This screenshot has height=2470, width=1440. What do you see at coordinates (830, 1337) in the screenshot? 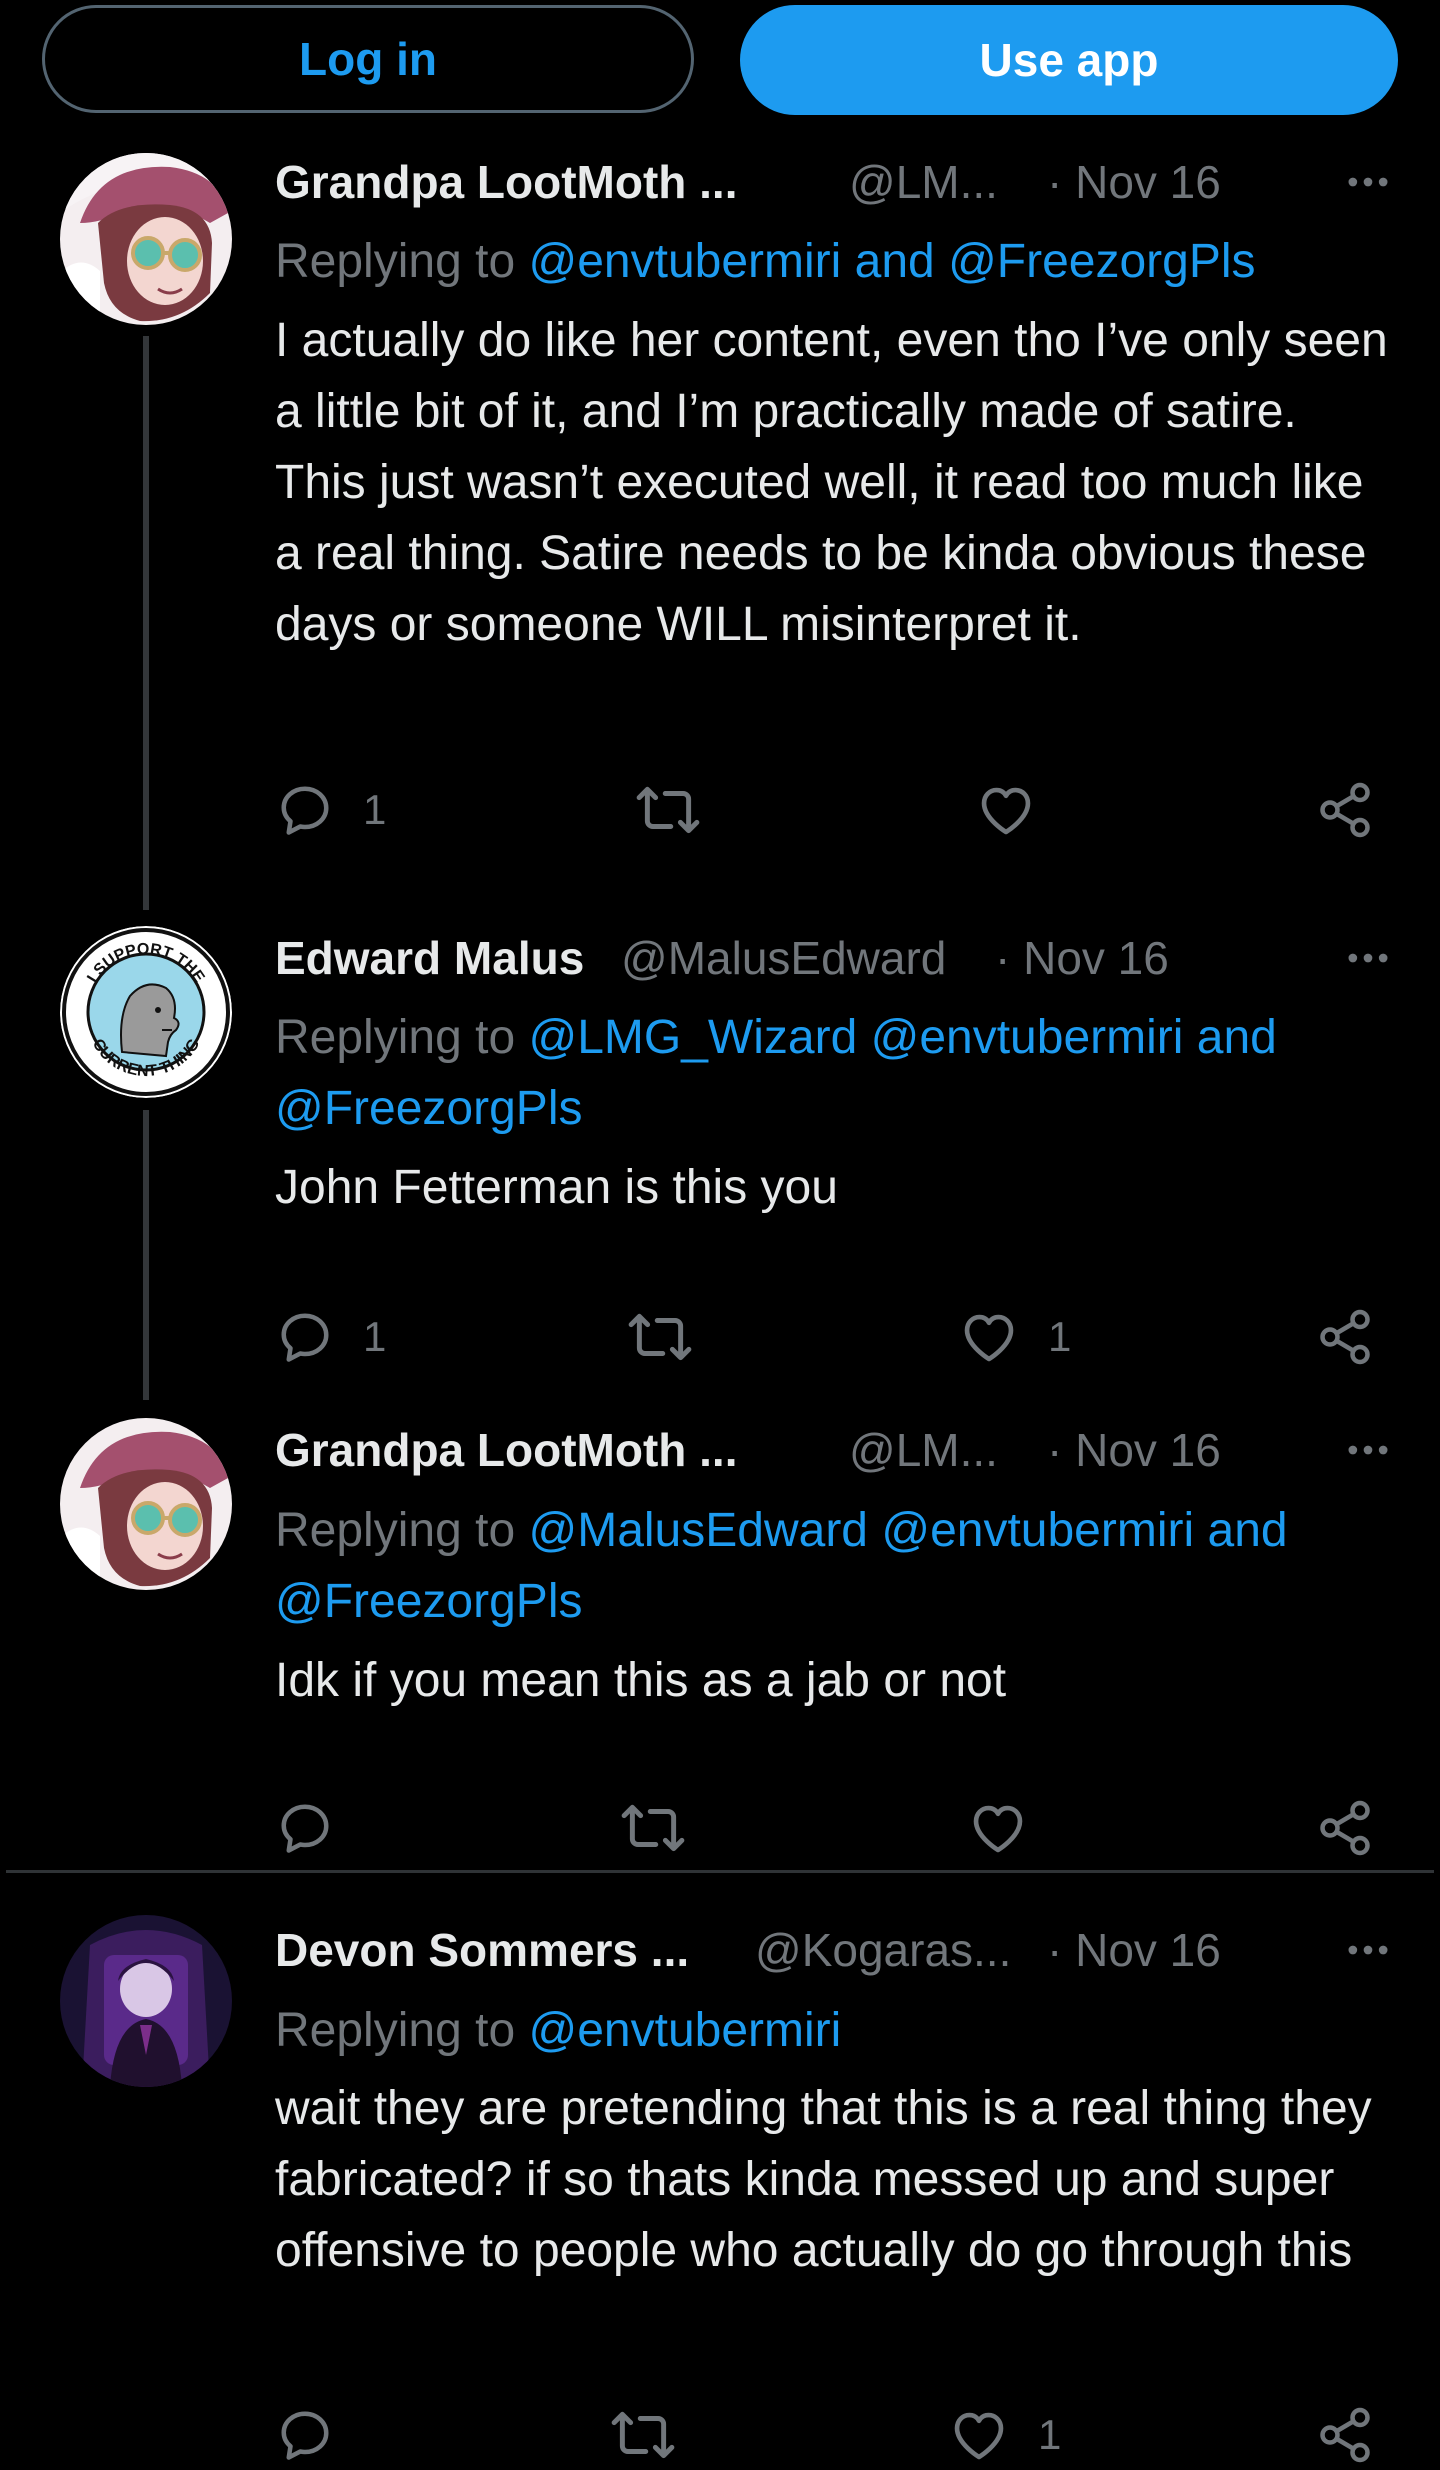
I see `tweet-actions: 1 1` at bounding box center [830, 1337].